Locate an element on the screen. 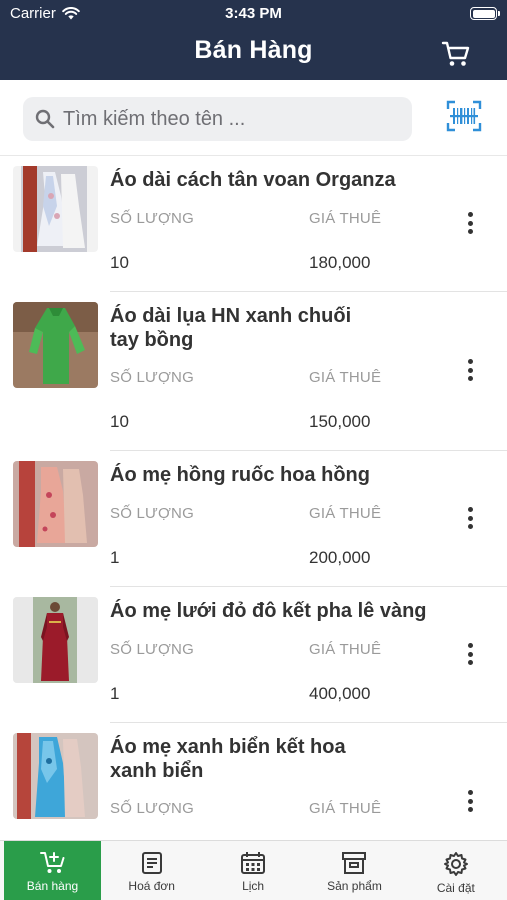 The width and height of the screenshot is (507, 900). tab-hoa-don: Hoá đơn is located at coordinates (151, 870).